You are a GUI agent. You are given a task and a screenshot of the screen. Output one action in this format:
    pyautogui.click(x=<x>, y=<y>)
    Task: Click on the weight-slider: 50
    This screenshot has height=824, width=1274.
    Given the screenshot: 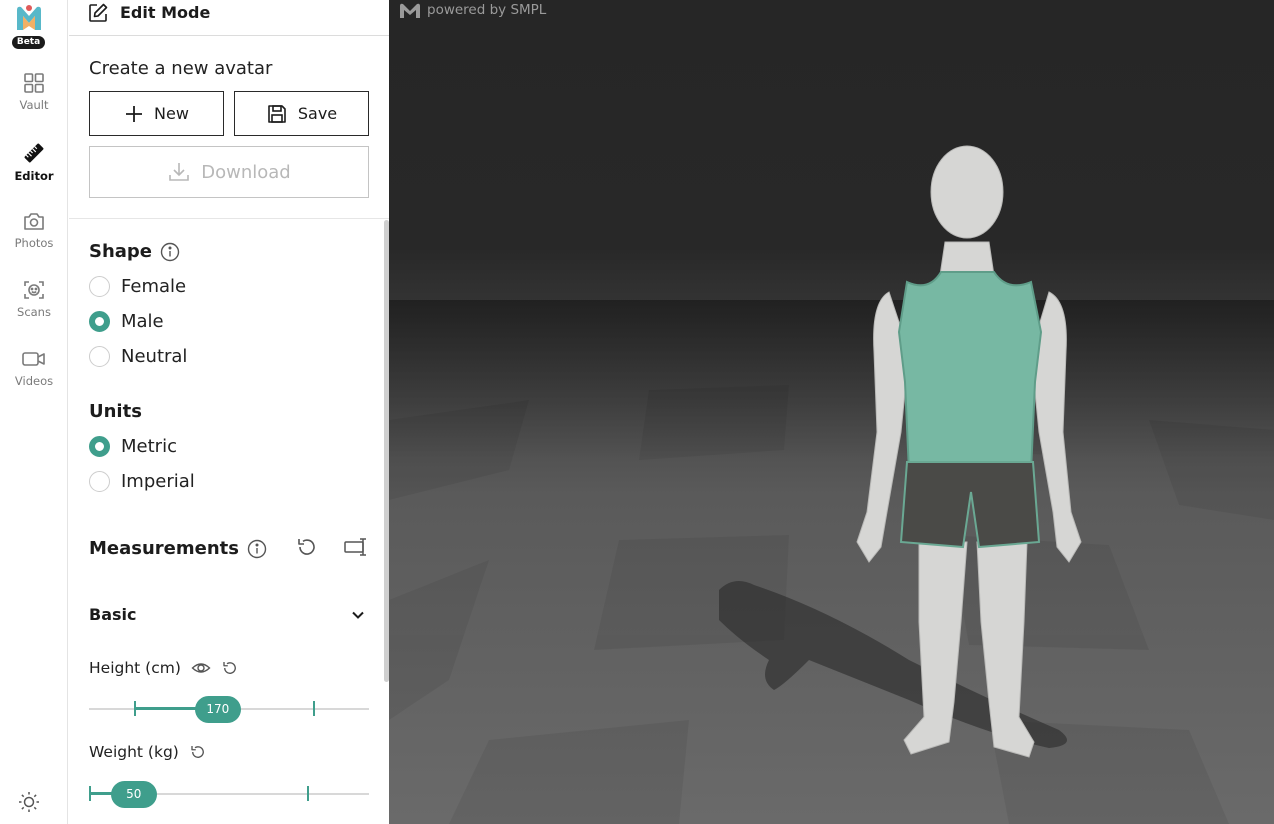 What is the action you would take?
    pyautogui.click(x=229, y=794)
    